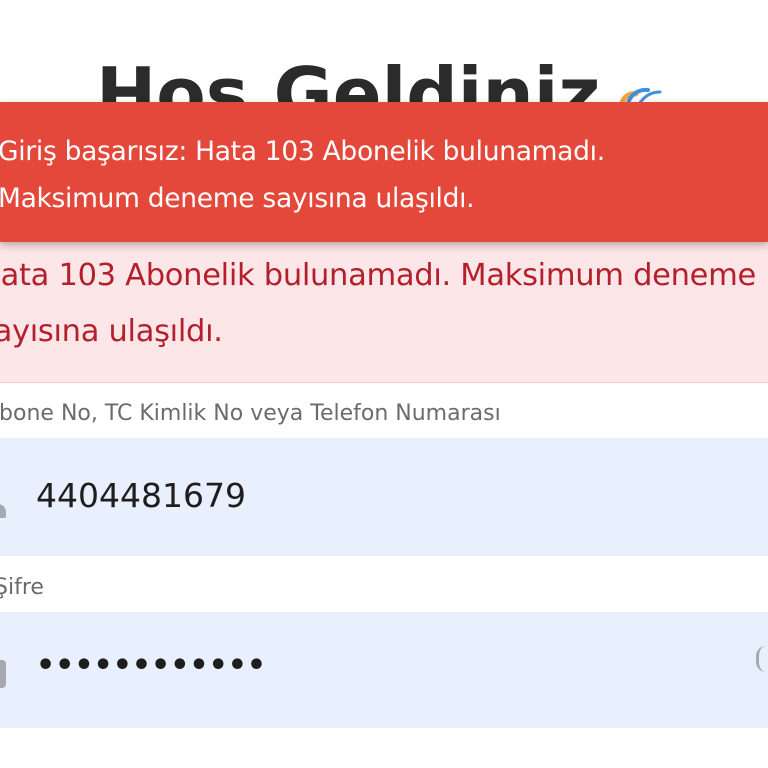  Describe the element at coordinates (141, 495) in the screenshot. I see `username-value: 4404481679` at that location.